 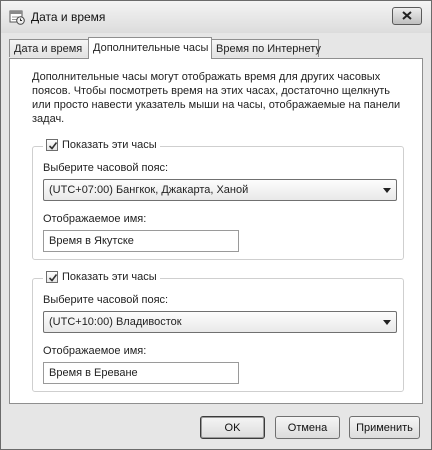 What do you see at coordinates (266, 48) in the screenshot?
I see `tab-internet-time: Время по Интернету` at bounding box center [266, 48].